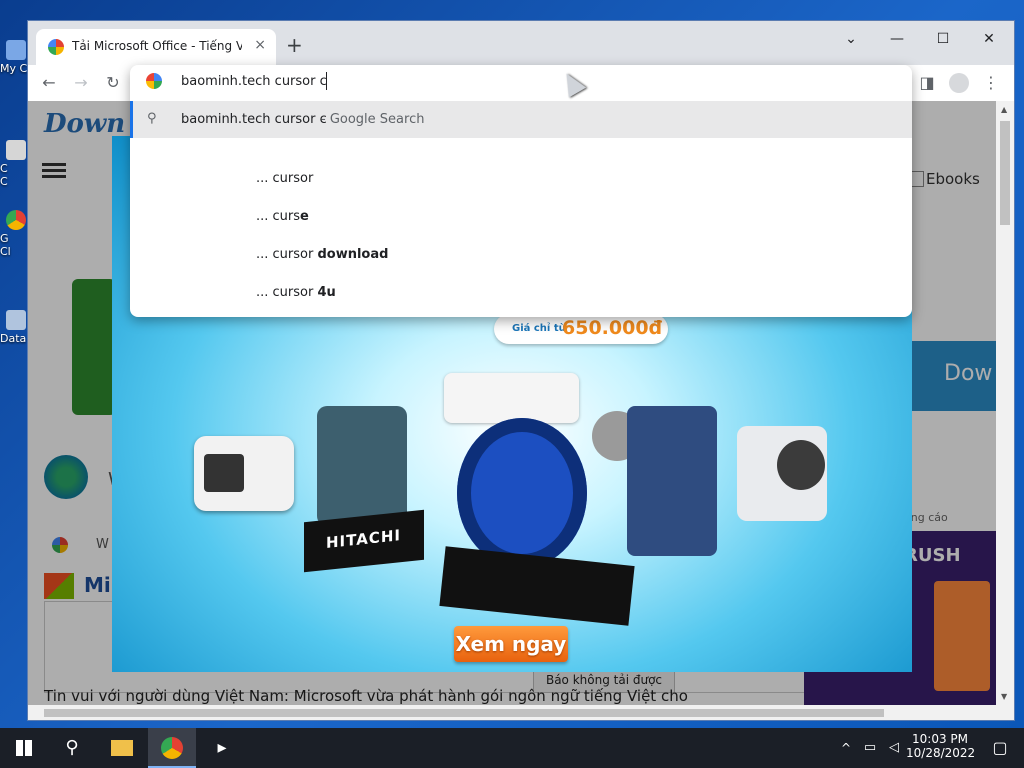  What do you see at coordinates (537, 586) in the screenshot?
I see `engine-frame` at bounding box center [537, 586].